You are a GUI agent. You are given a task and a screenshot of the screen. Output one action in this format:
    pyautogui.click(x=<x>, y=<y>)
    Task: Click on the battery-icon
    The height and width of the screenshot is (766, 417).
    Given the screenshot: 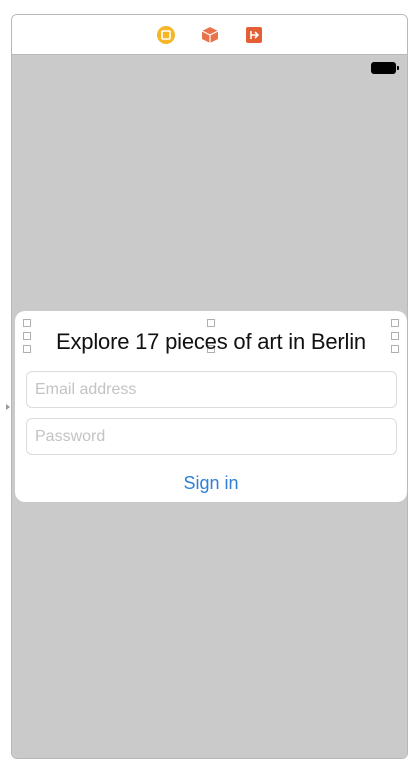 What is the action you would take?
    pyautogui.click(x=385, y=68)
    